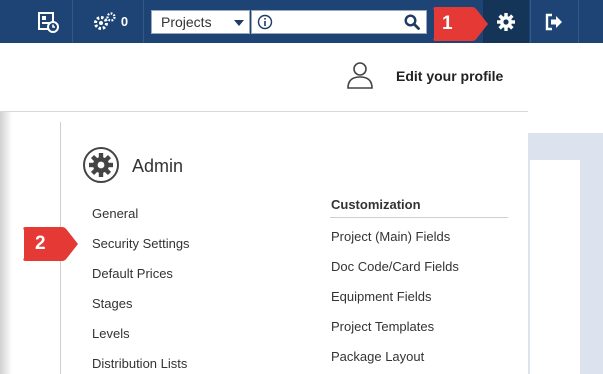 The image size is (603, 374). What do you see at coordinates (115, 213) in the screenshot?
I see `menu-item-general: General` at bounding box center [115, 213].